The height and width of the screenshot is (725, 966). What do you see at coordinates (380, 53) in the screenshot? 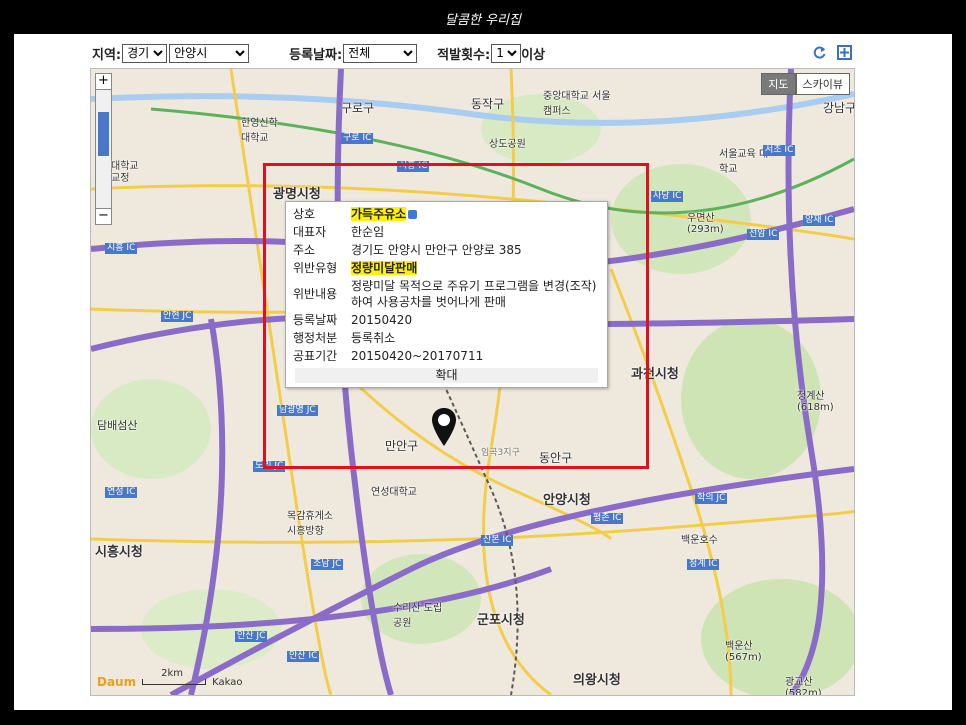
I see `date-select: 전체` at bounding box center [380, 53].